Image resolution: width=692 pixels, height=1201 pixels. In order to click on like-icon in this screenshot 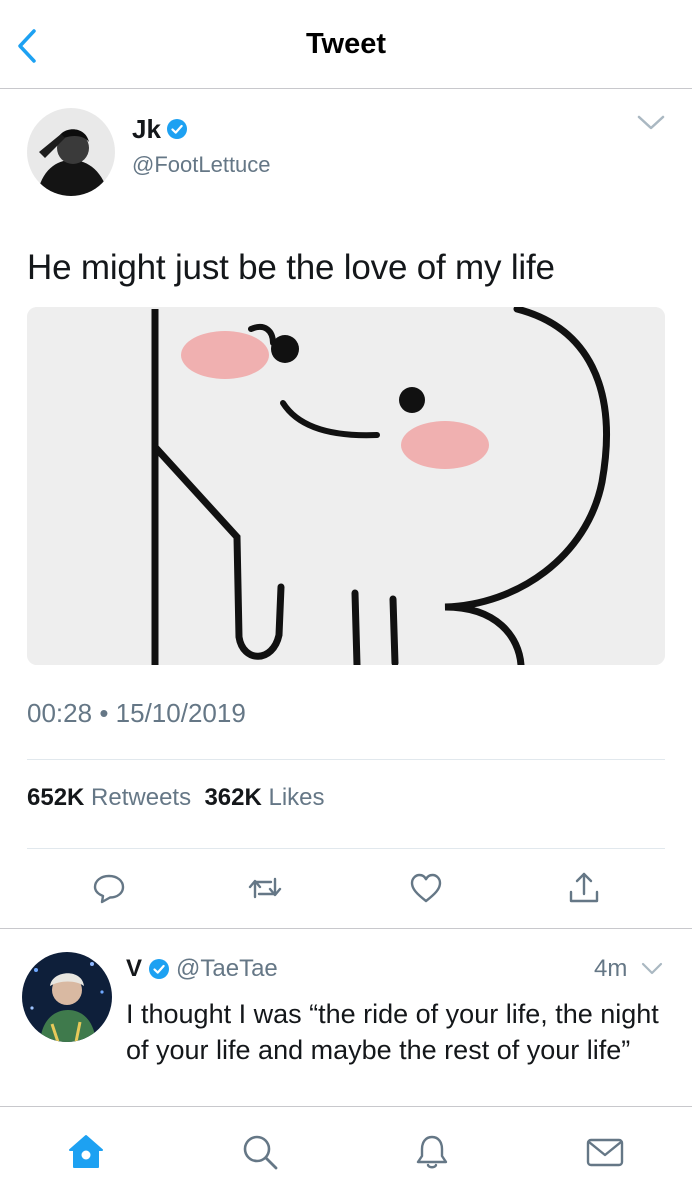, I will do `click(426, 888)`.